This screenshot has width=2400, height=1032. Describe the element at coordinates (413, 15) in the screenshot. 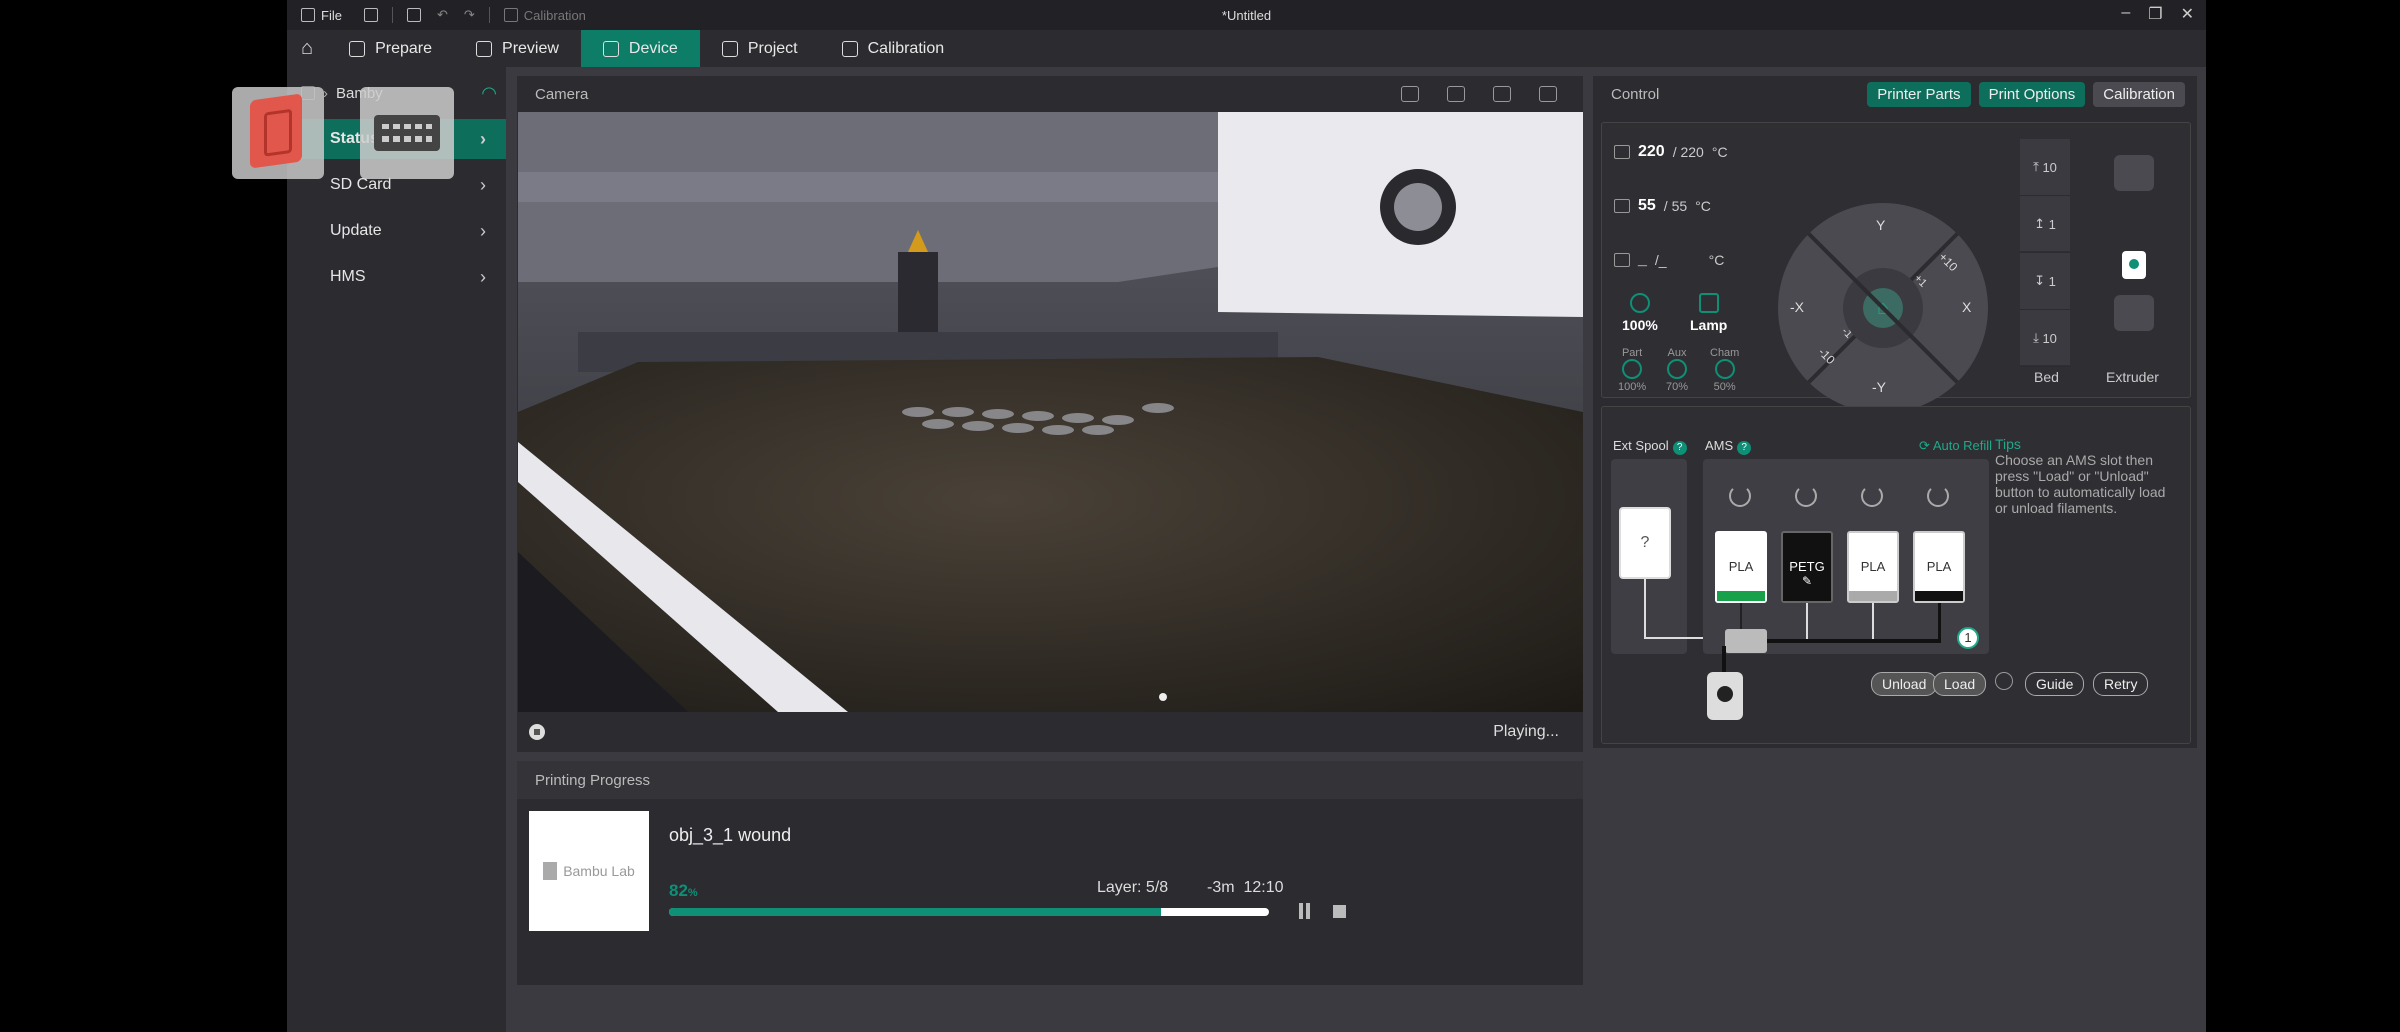

I see `save-icon` at that location.